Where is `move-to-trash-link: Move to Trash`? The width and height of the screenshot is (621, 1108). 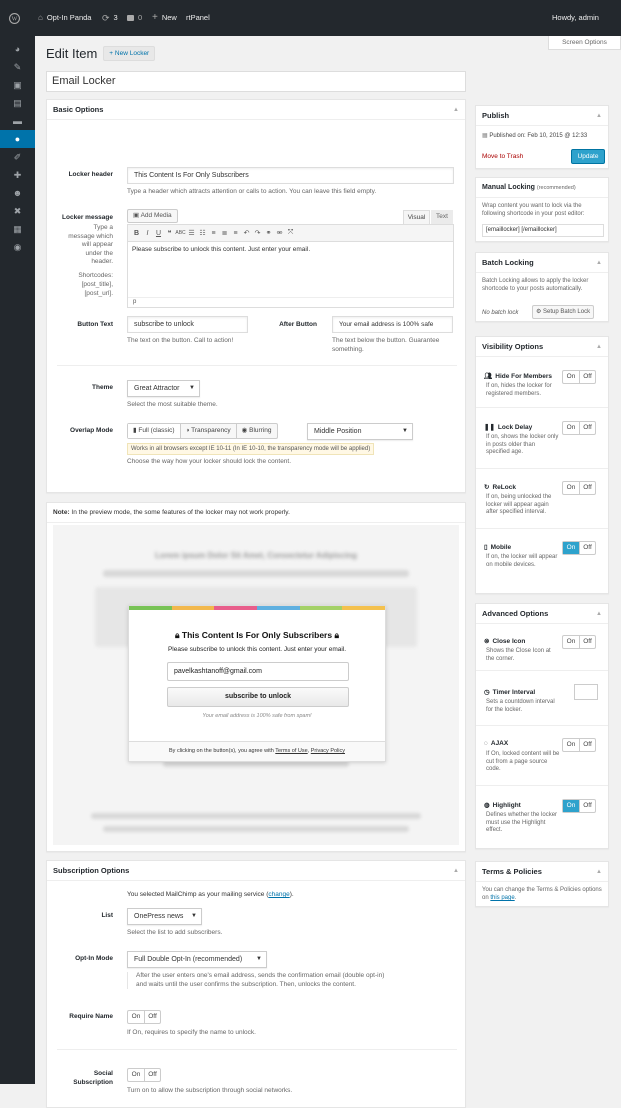 move-to-trash-link: Move to Trash is located at coordinates (502, 156).